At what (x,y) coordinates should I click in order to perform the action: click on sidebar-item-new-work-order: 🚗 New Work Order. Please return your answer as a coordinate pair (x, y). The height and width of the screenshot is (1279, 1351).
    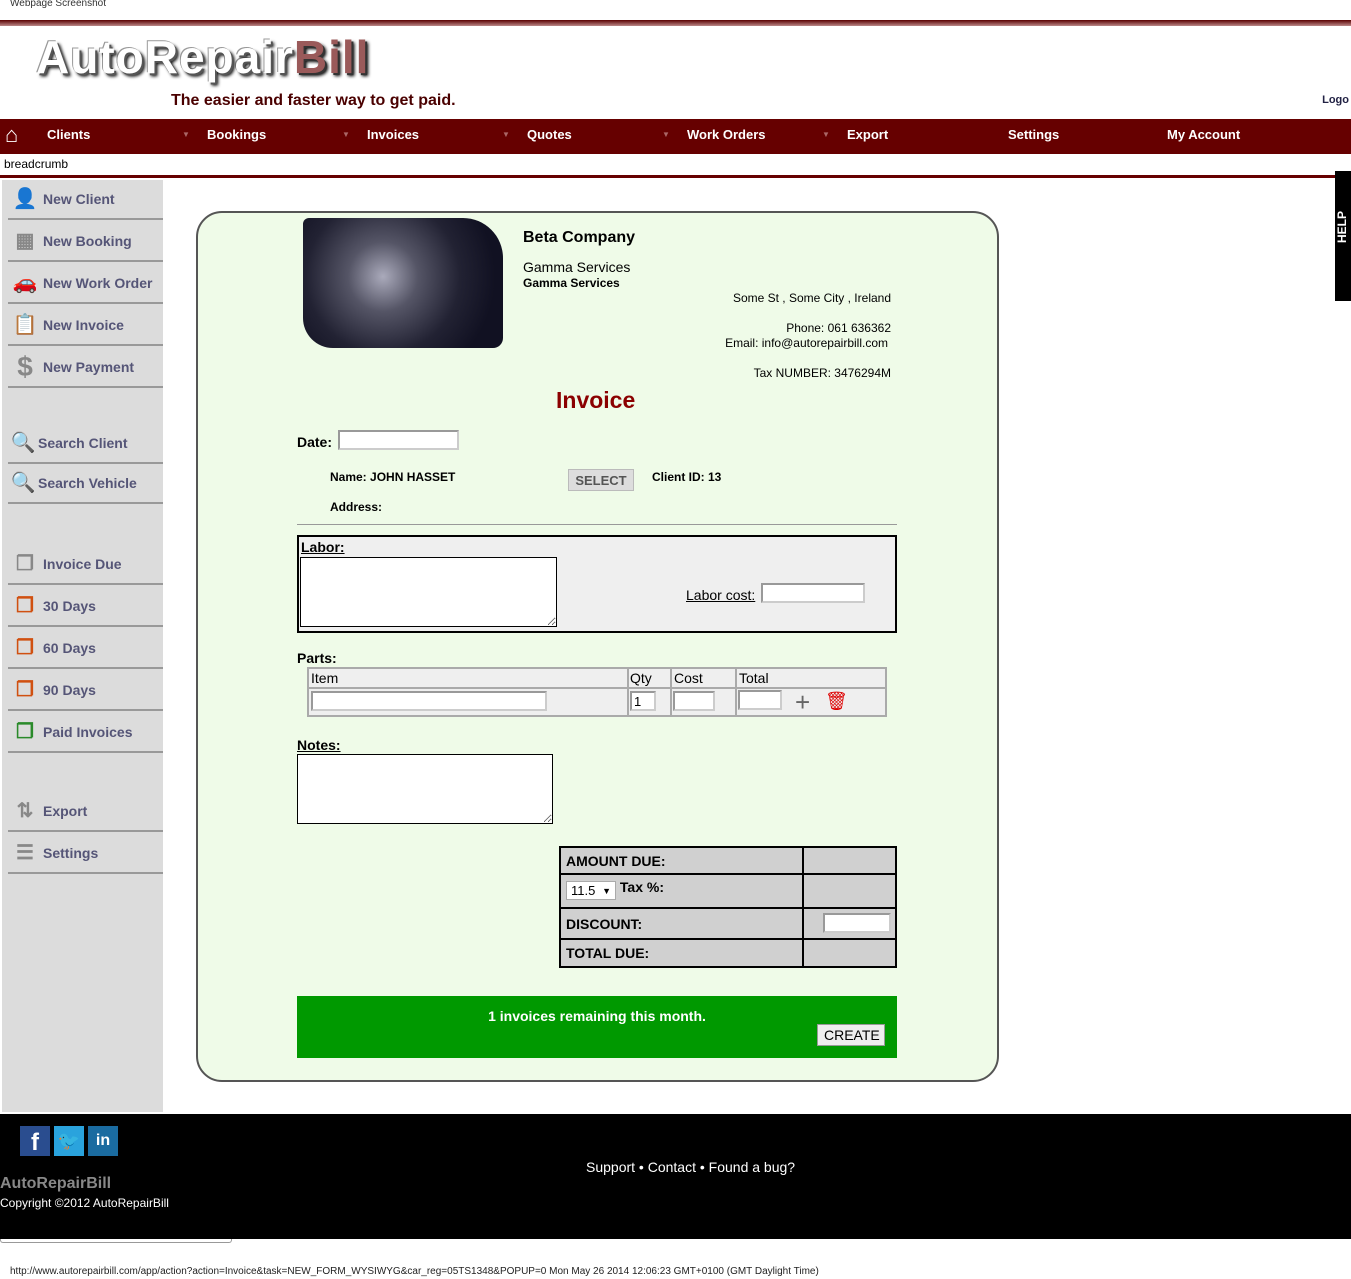
    Looking at the image, I should click on (85, 284).